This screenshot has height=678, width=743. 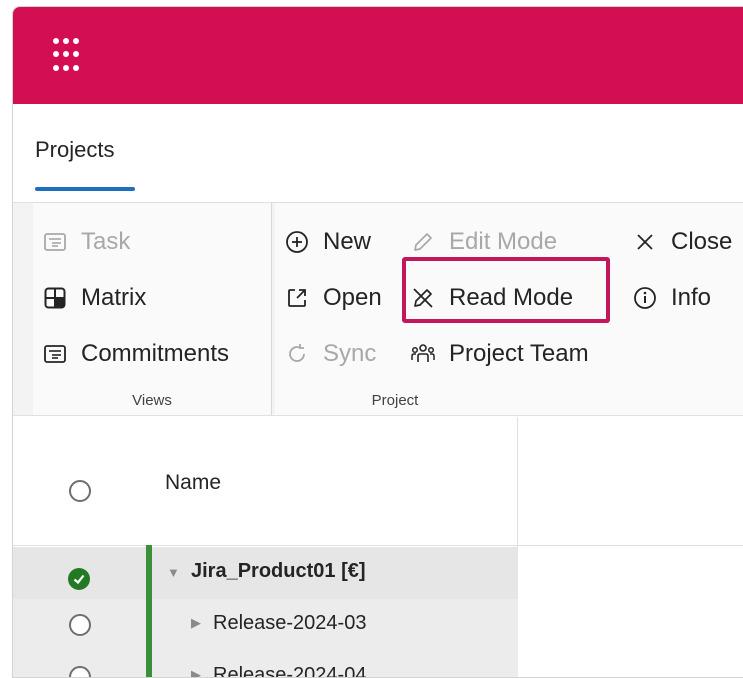 I want to click on task-icon, so click(x=55, y=242).